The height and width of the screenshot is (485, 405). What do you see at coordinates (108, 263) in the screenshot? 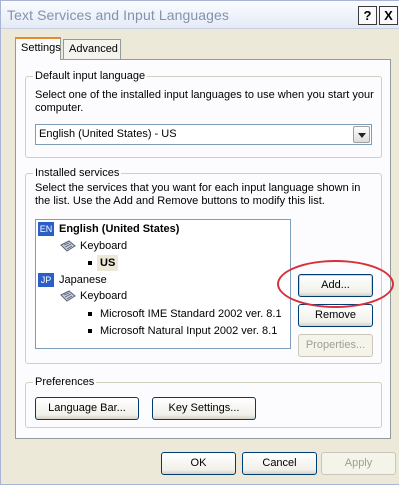
I see `service-us-selected: US` at bounding box center [108, 263].